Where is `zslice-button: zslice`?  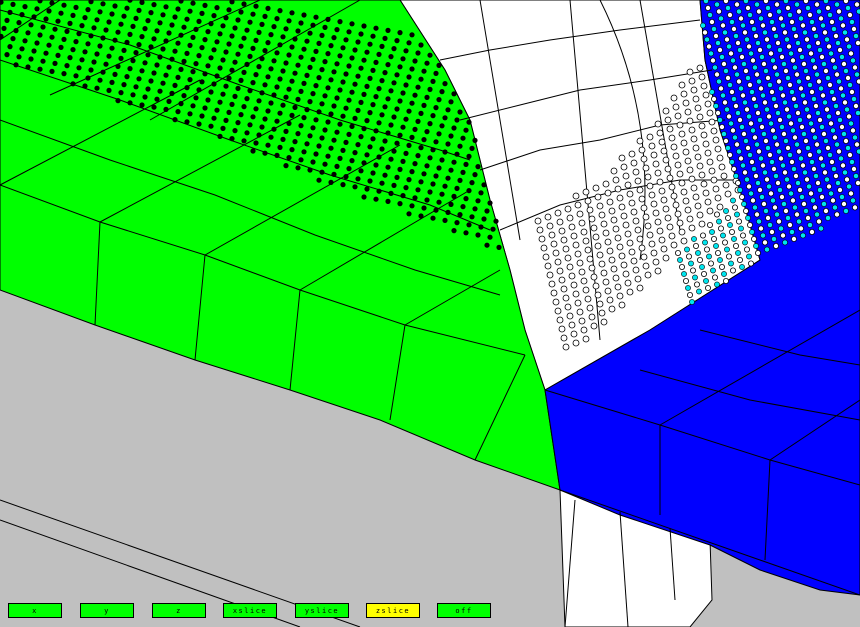 zslice-button: zslice is located at coordinates (393, 610).